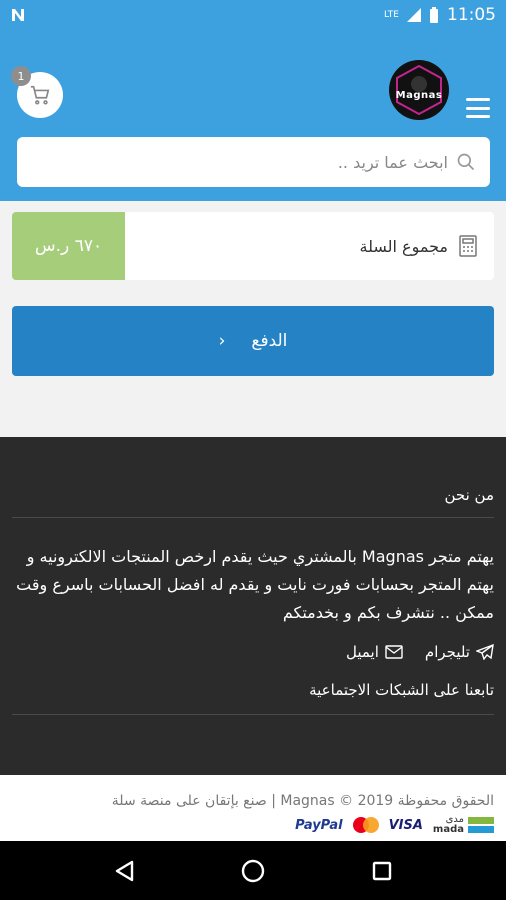 Image resolution: width=506 pixels, height=900 pixels. I want to click on about-title: من نحن, so click(469, 495).